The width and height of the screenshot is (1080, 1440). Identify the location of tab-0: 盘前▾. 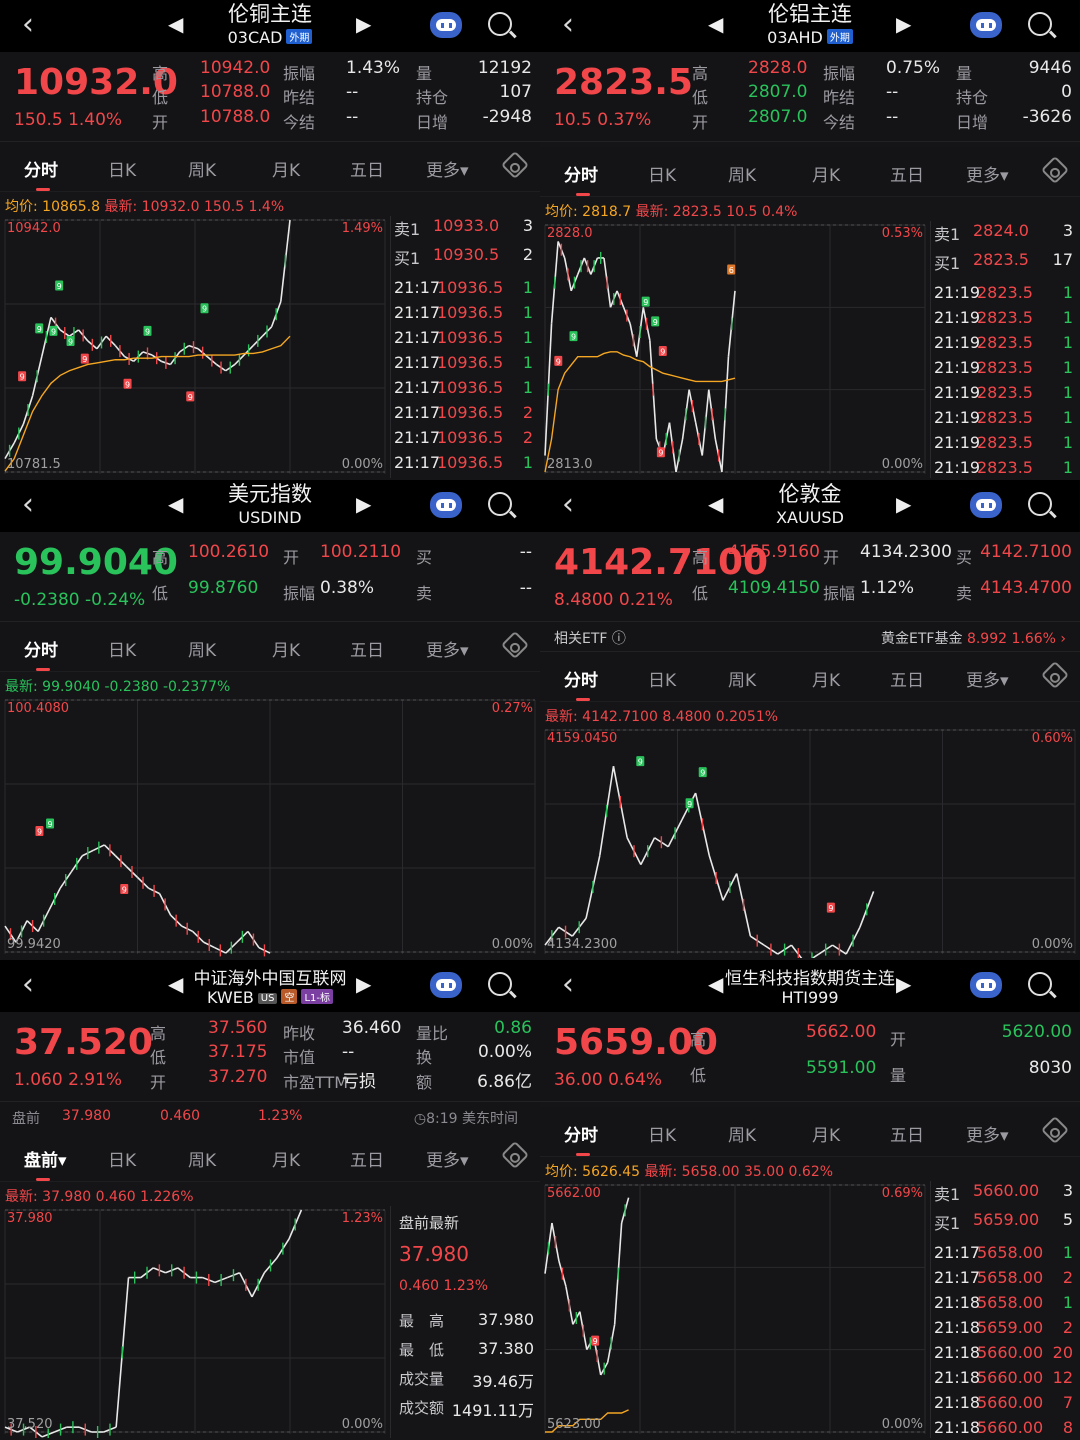
(45, 1163).